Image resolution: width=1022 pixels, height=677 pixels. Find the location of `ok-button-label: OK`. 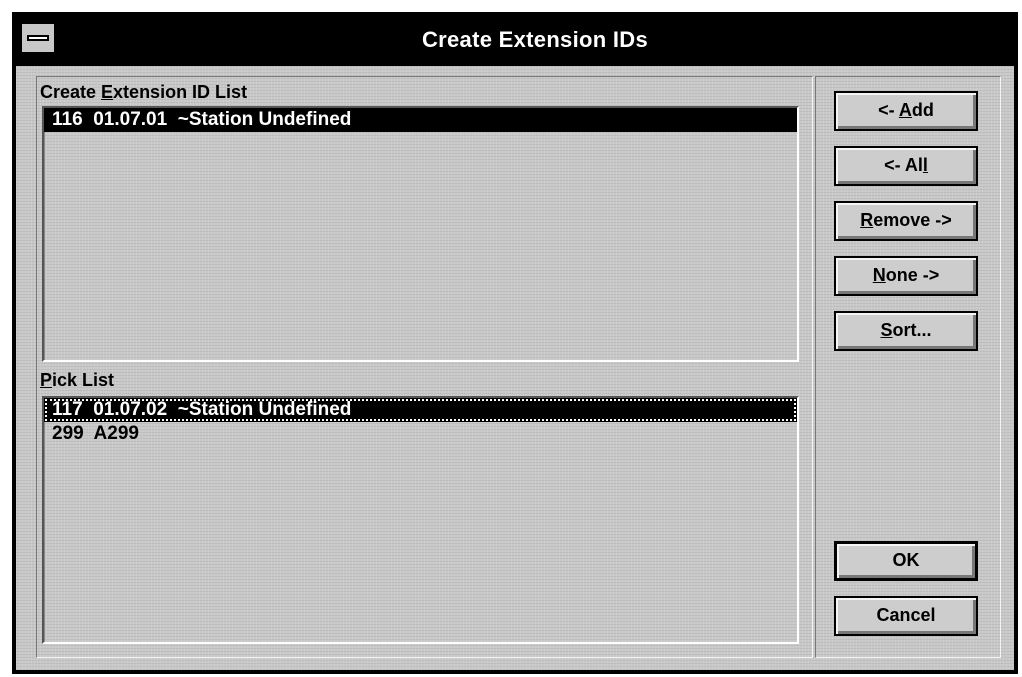

ok-button-label: OK is located at coordinates (906, 560).